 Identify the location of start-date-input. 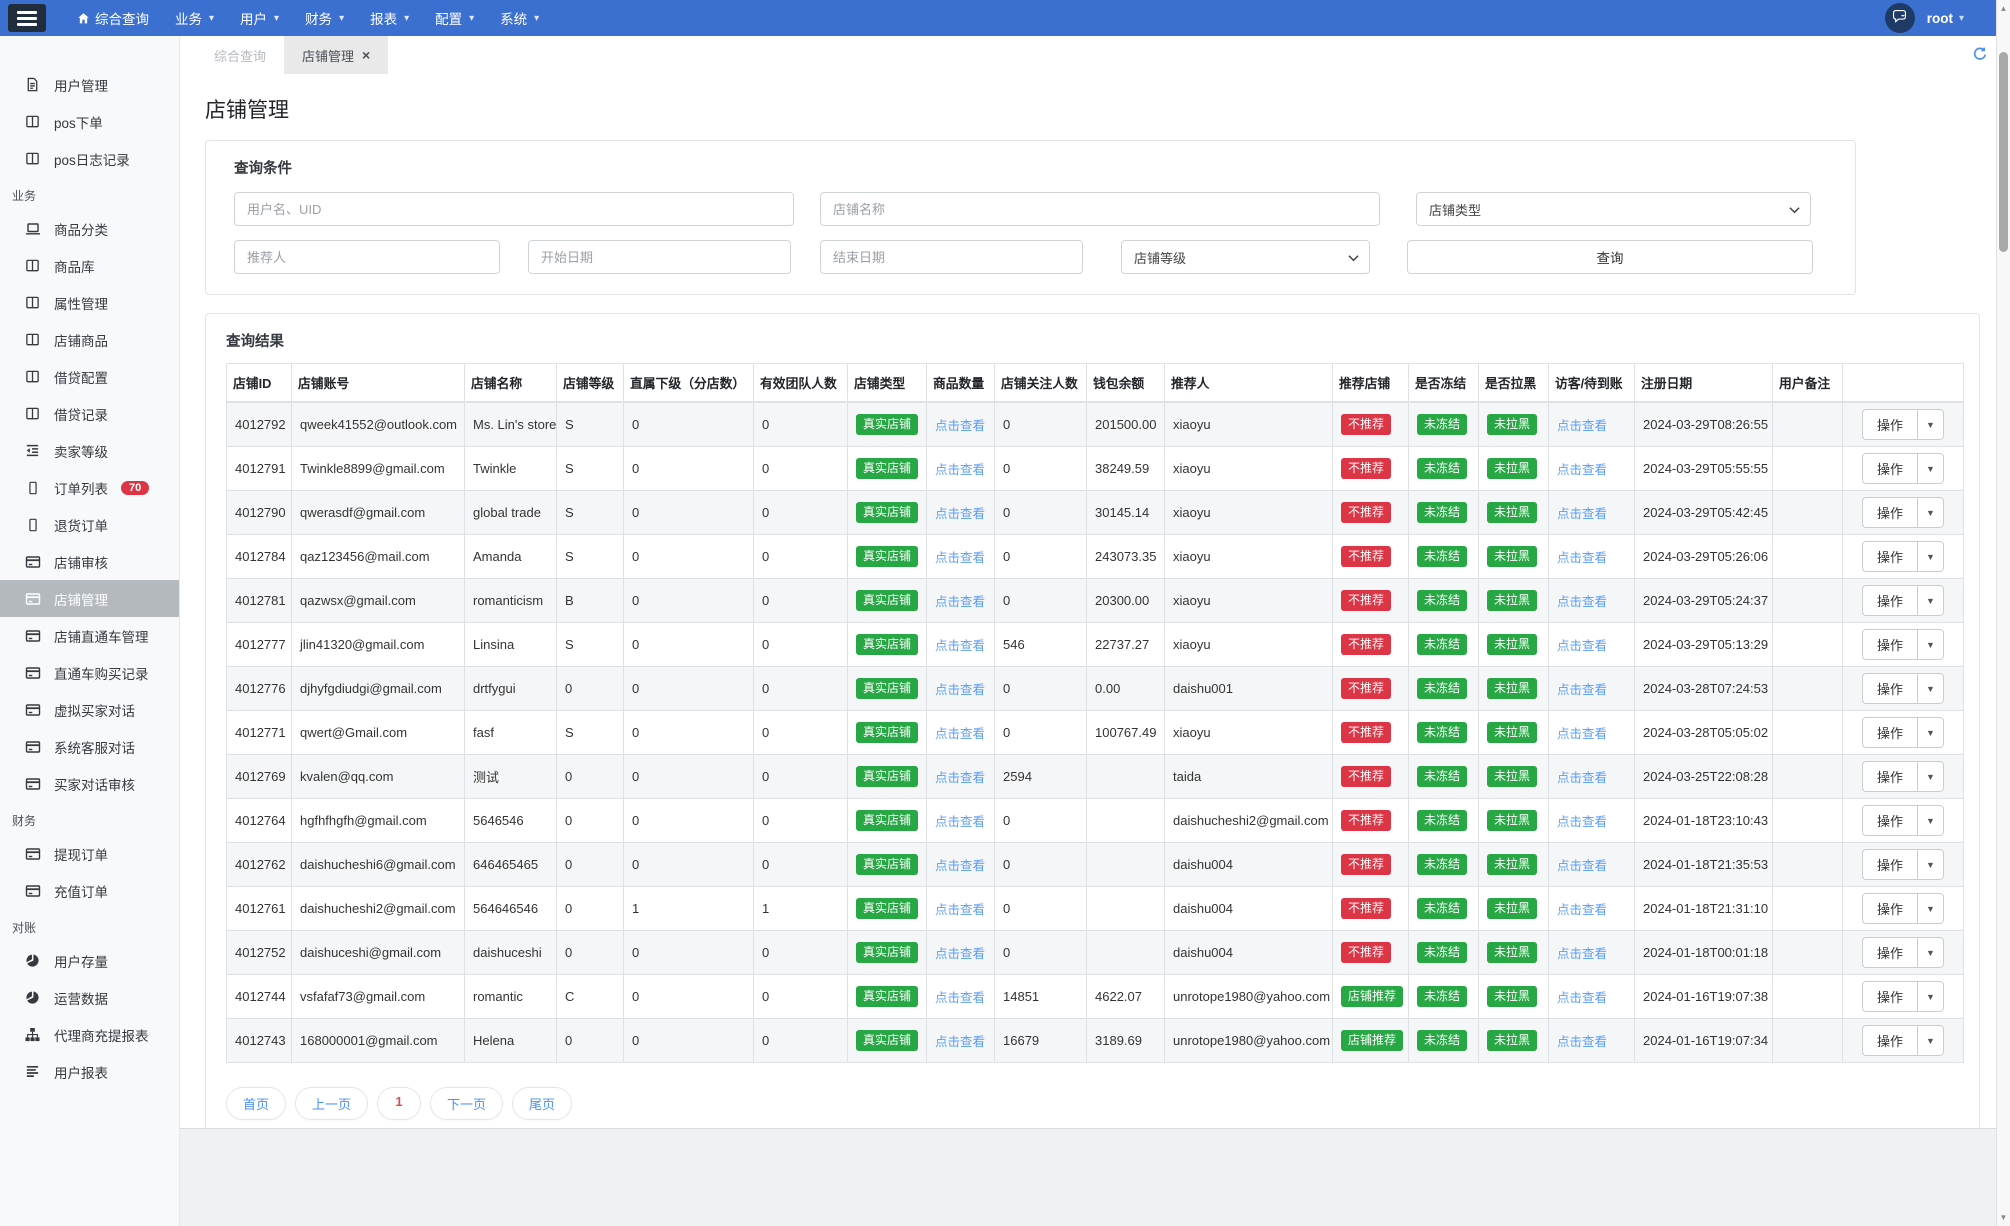
(659, 257).